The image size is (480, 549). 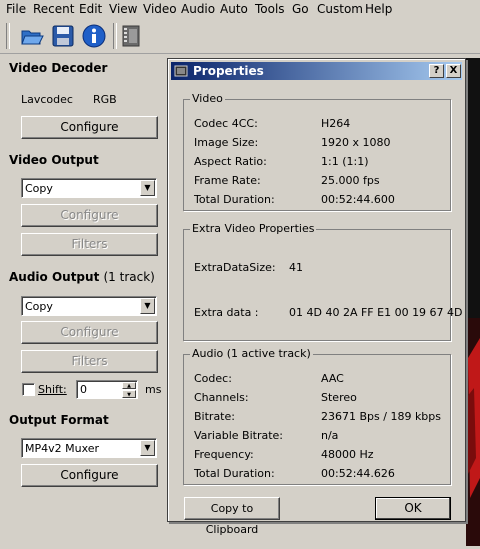 What do you see at coordinates (89, 361) in the screenshot?
I see `audio-filters-button: Filters` at bounding box center [89, 361].